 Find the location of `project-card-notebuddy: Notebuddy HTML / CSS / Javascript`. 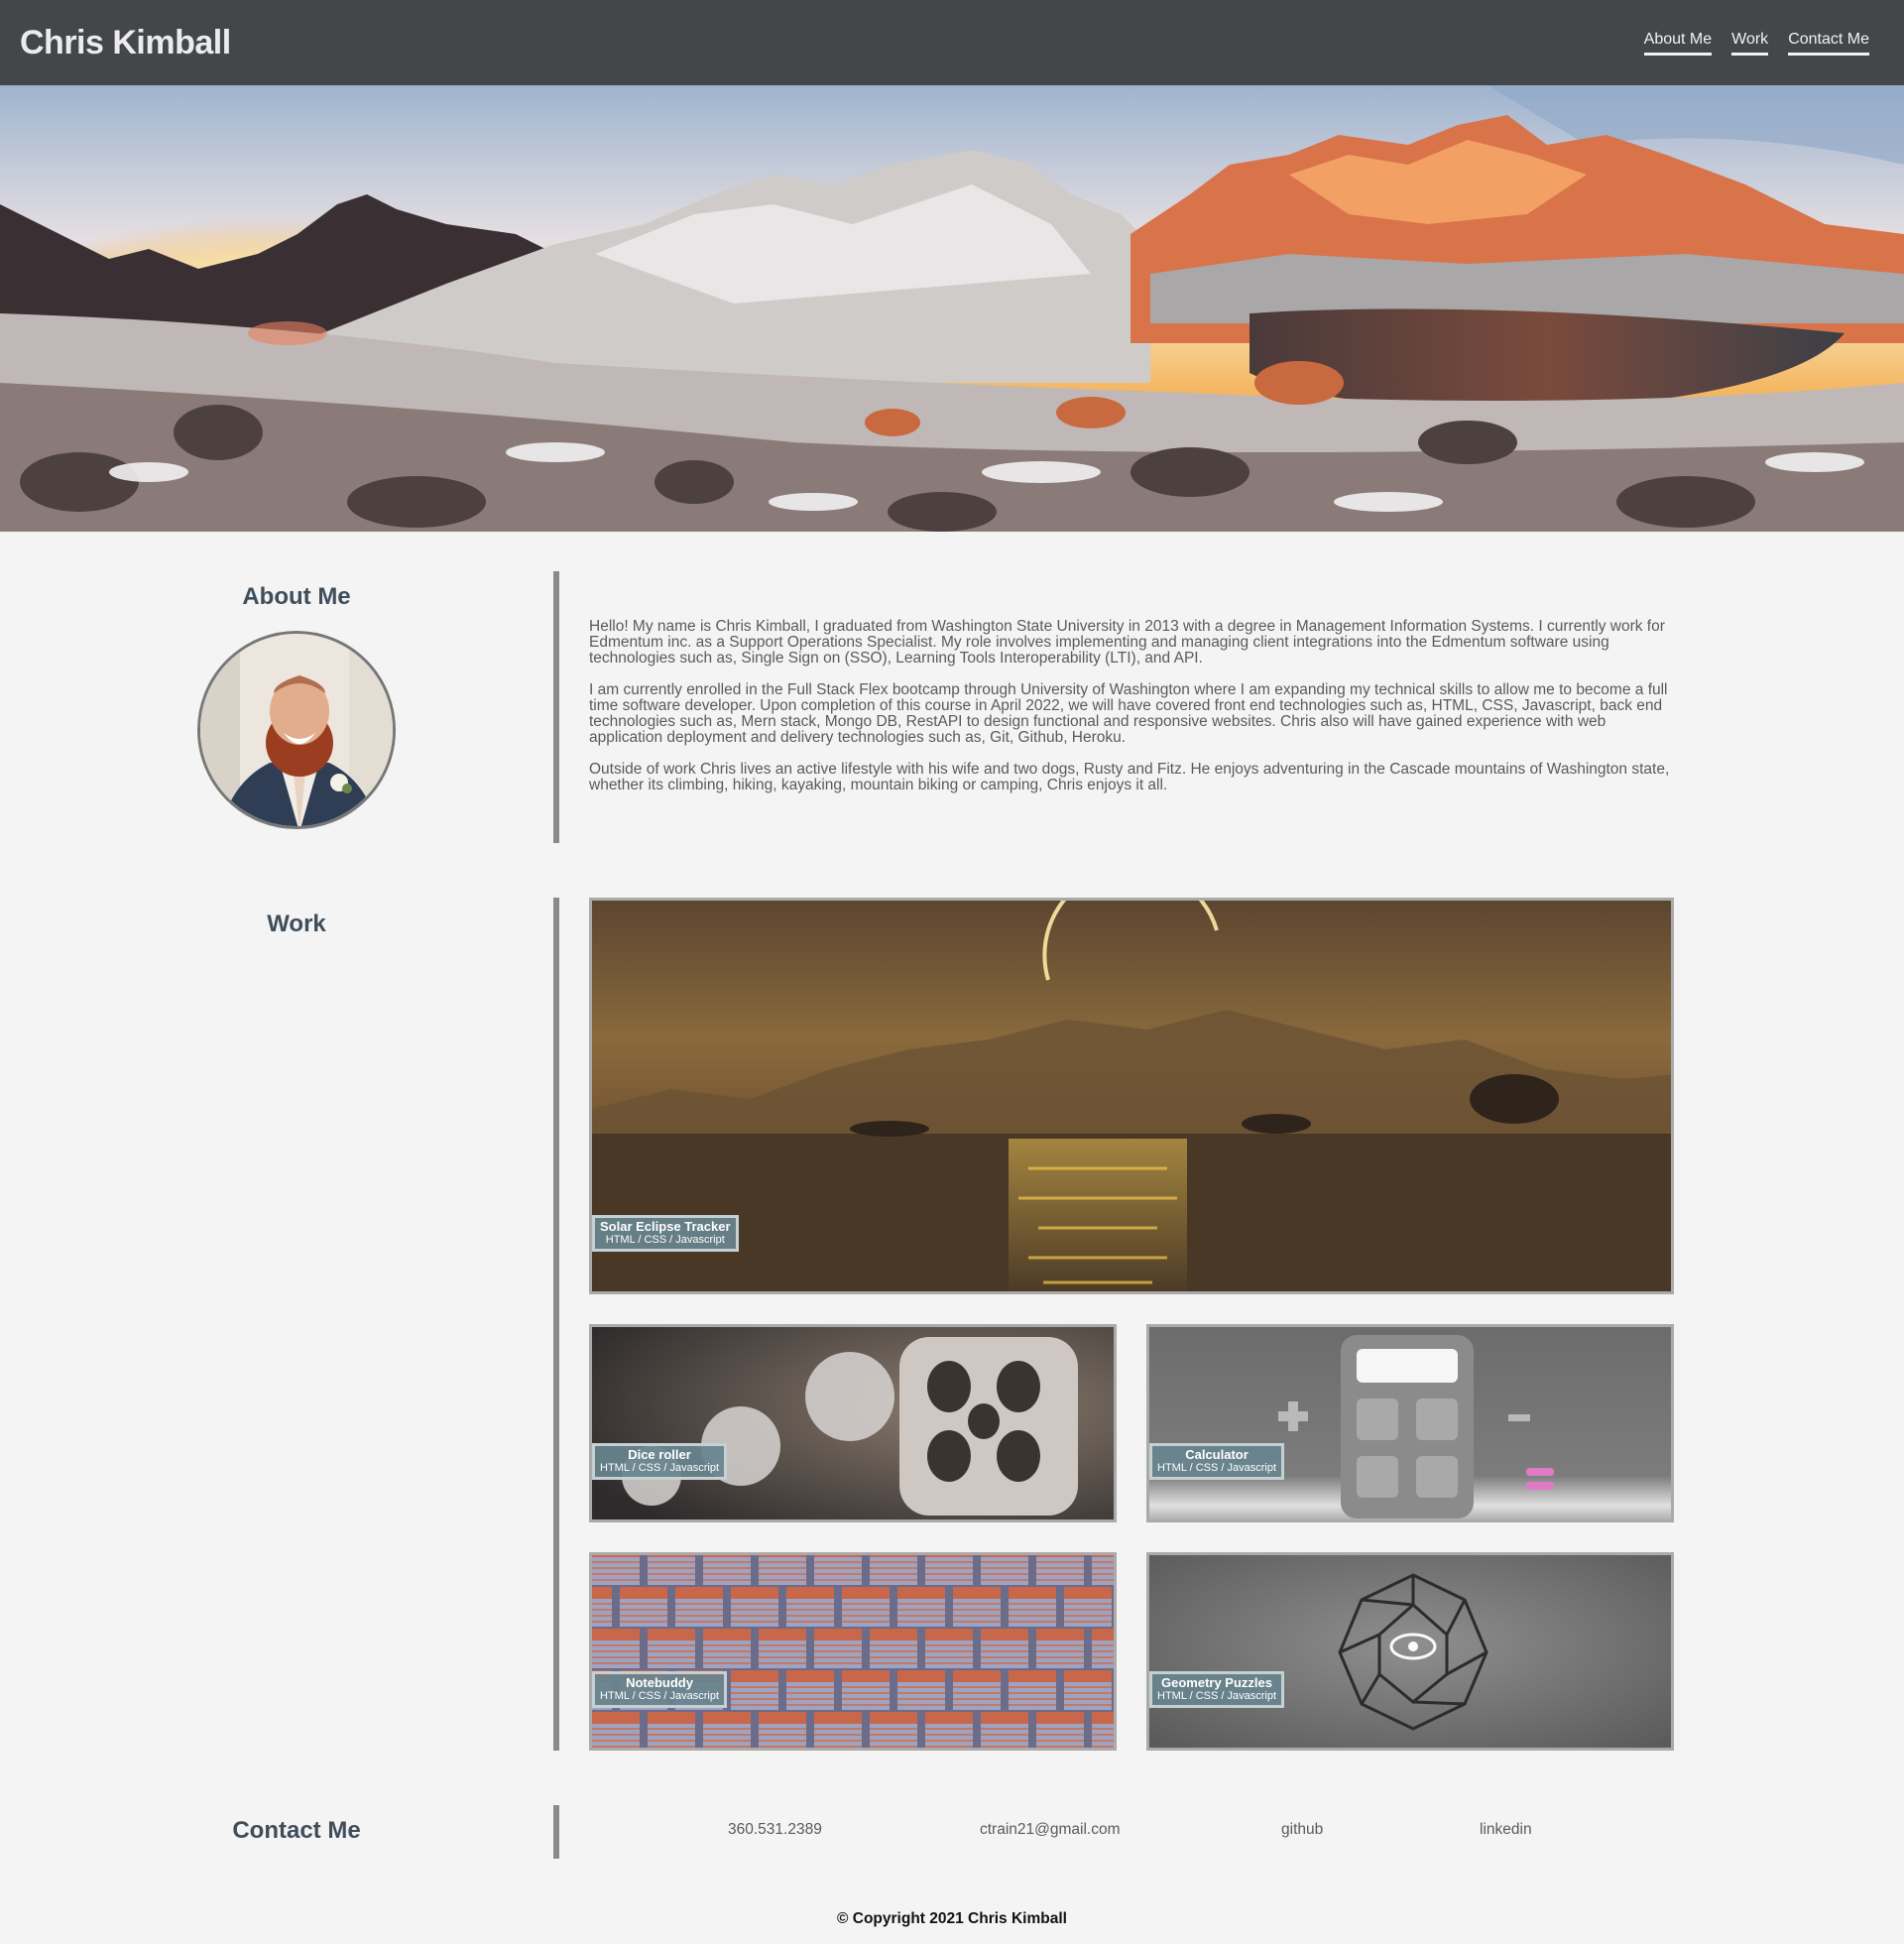

project-card-notebuddy: Notebuddy HTML / CSS / Javascript is located at coordinates (853, 1651).